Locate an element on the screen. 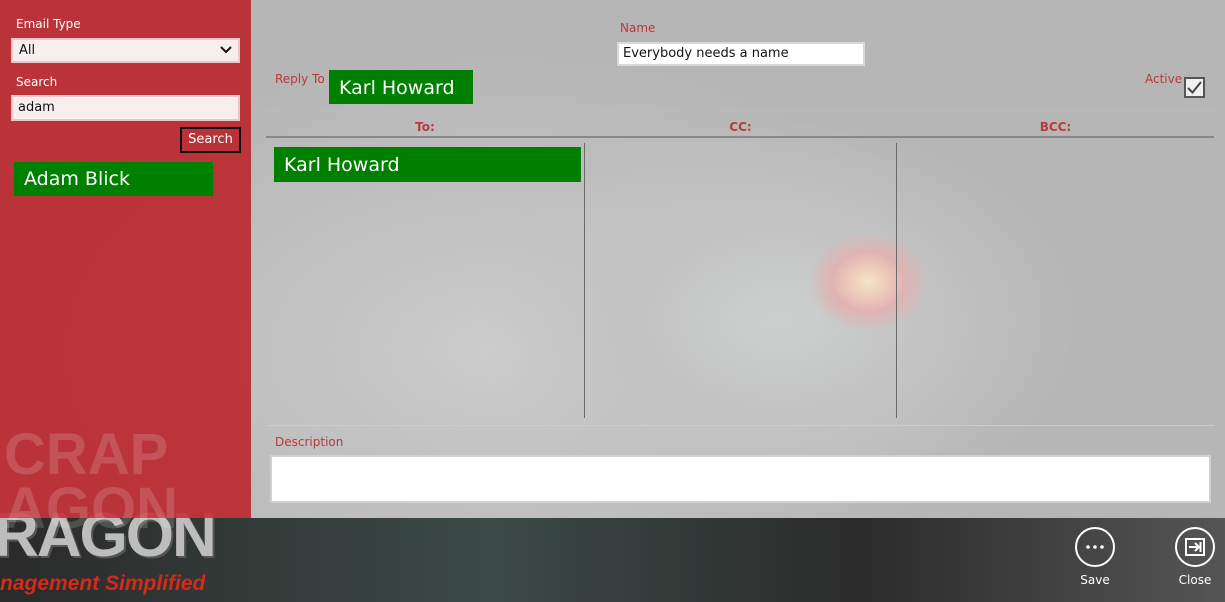  close-label: Close is located at coordinates (1195, 580).